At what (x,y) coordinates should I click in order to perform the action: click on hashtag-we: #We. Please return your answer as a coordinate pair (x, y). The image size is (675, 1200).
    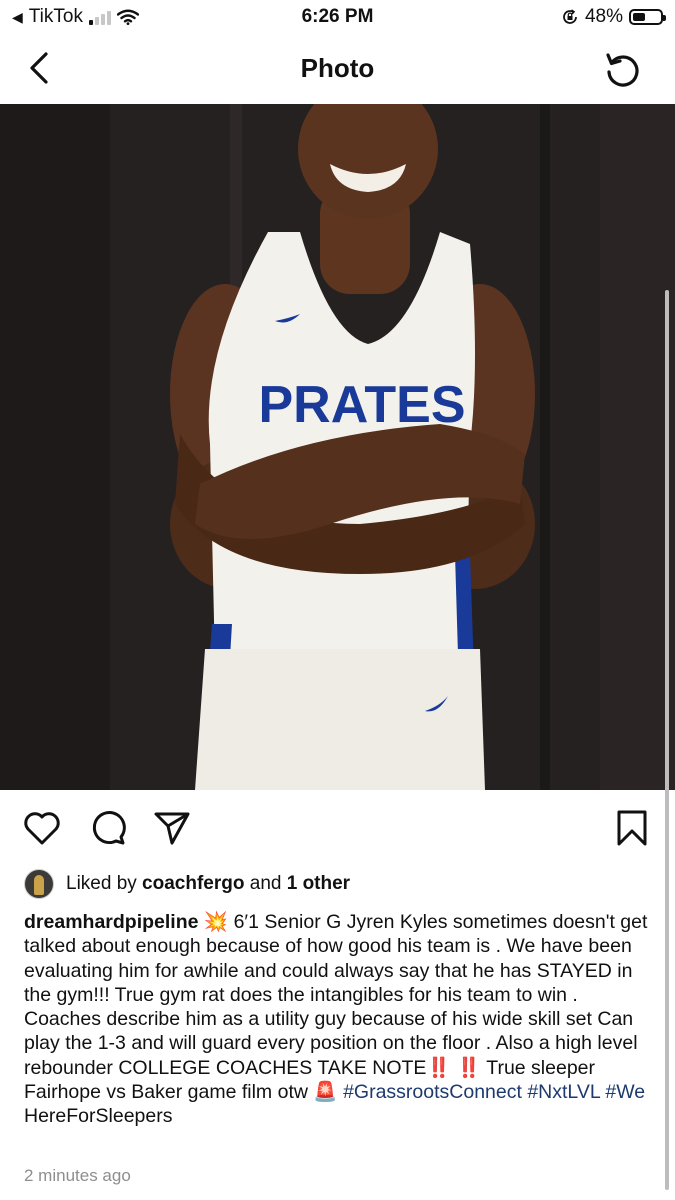
    Looking at the image, I should click on (625, 1092).